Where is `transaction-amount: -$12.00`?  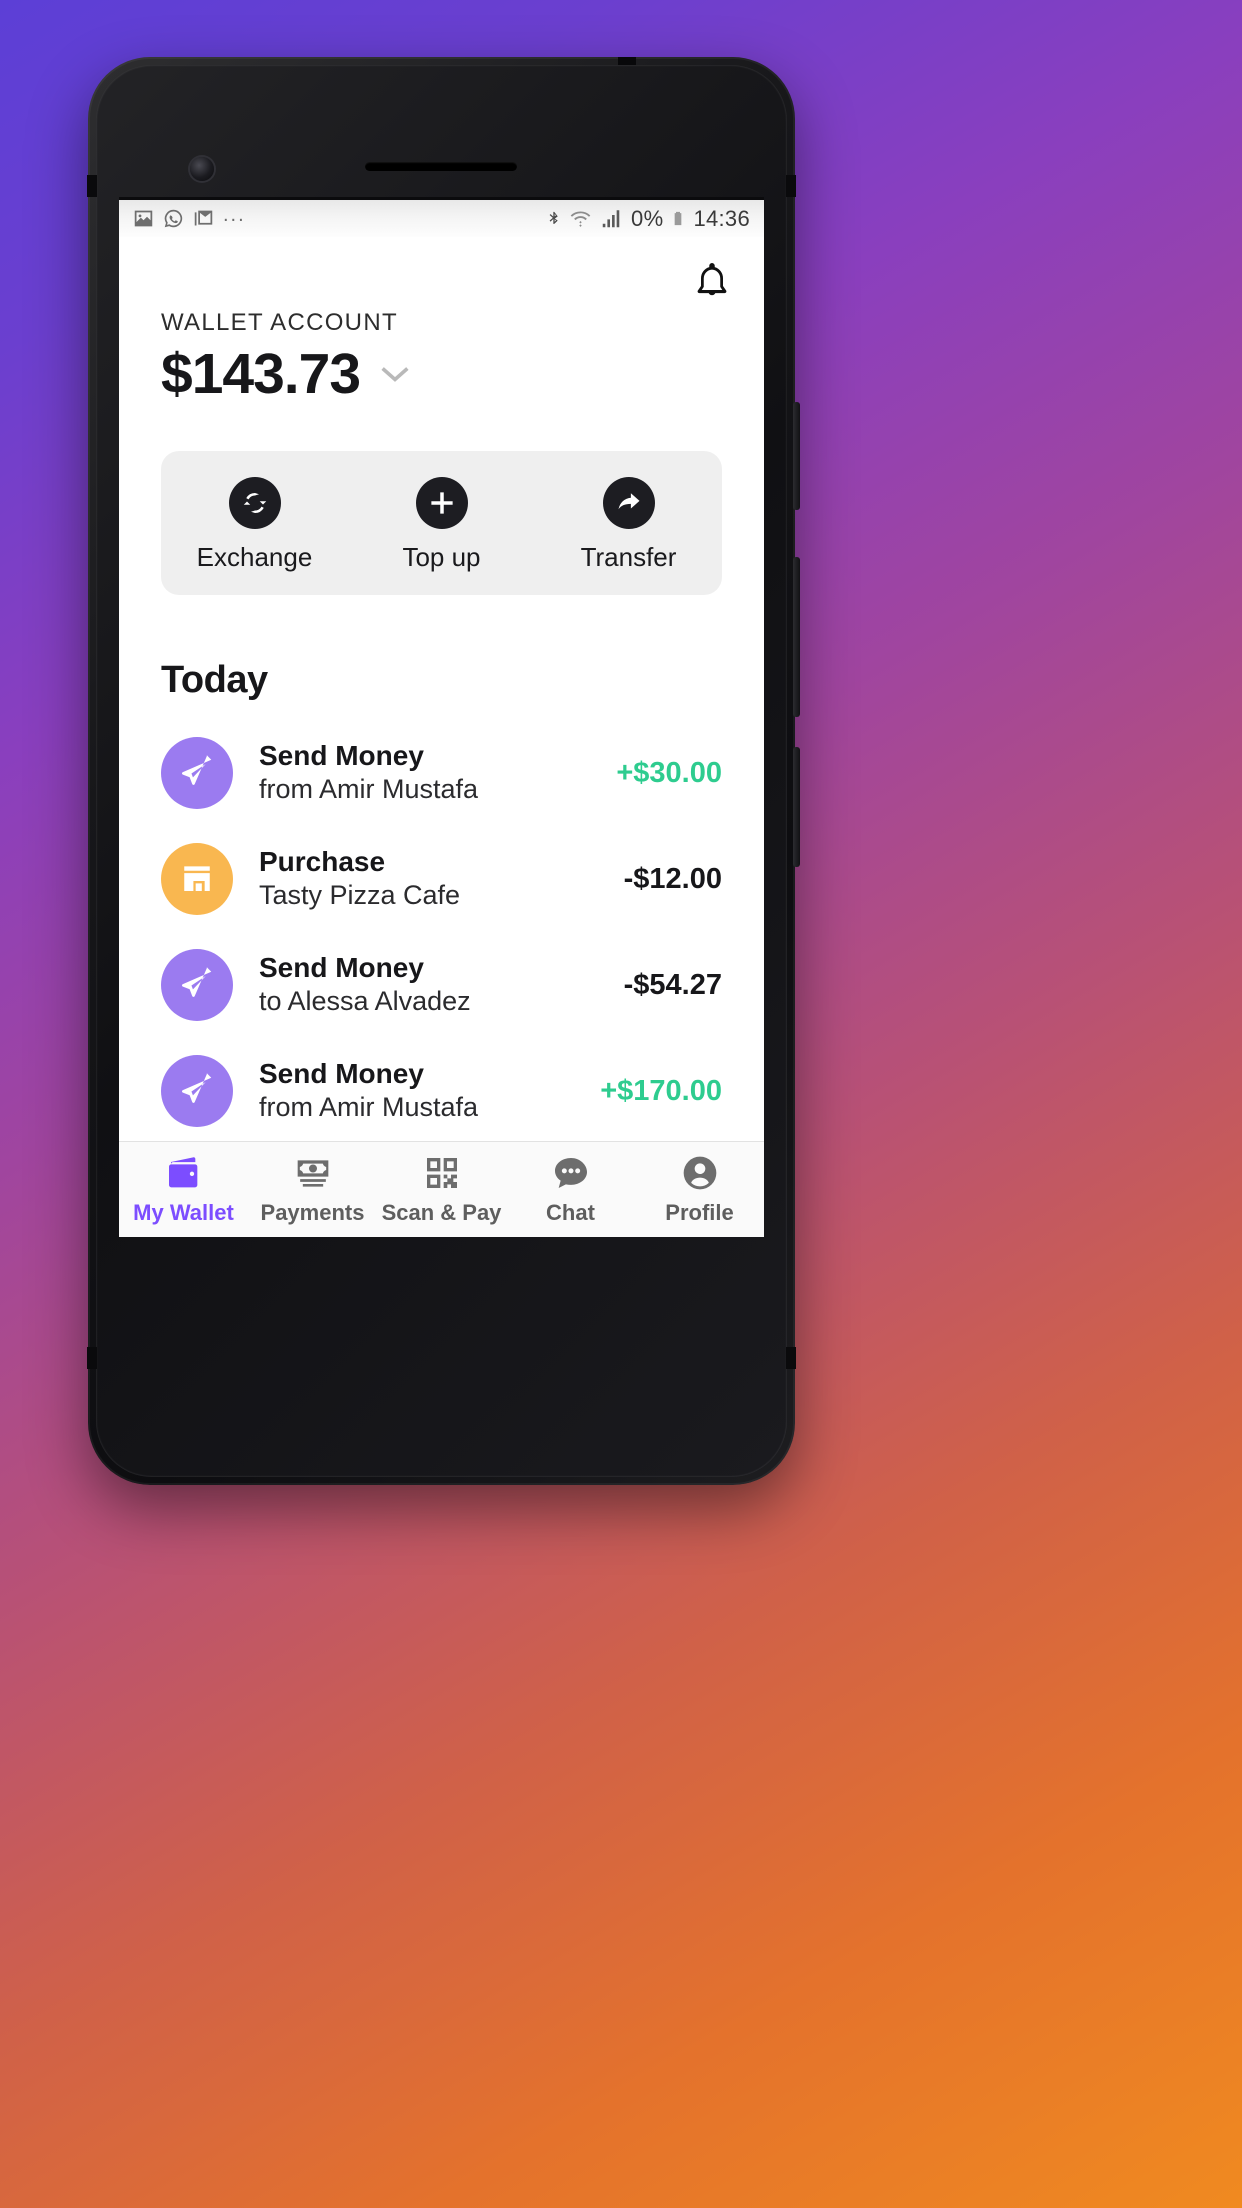
transaction-amount: -$12.00 is located at coordinates (672, 878).